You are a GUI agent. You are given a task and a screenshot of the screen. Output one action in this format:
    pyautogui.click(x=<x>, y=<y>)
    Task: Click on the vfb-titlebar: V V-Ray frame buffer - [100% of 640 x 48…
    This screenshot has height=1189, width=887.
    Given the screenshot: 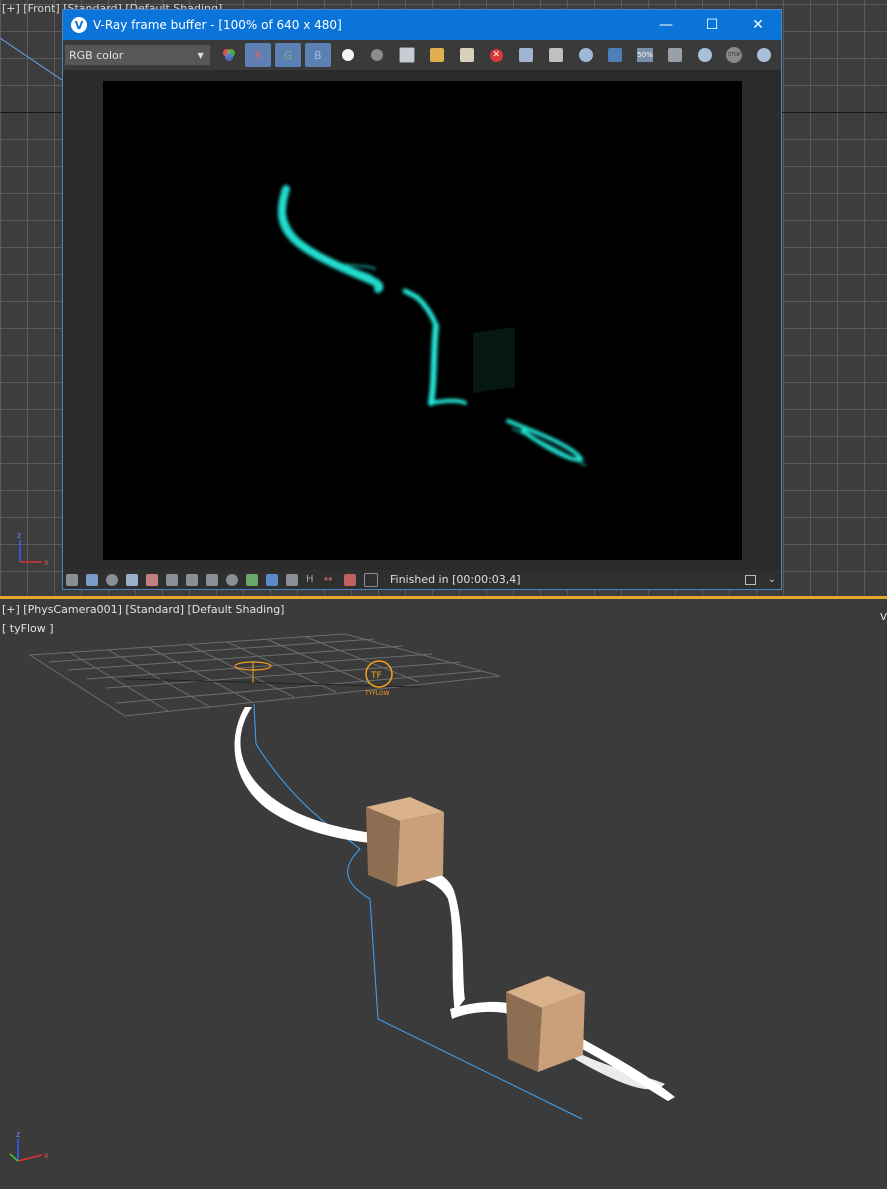 What is the action you would take?
    pyautogui.click(x=422, y=25)
    